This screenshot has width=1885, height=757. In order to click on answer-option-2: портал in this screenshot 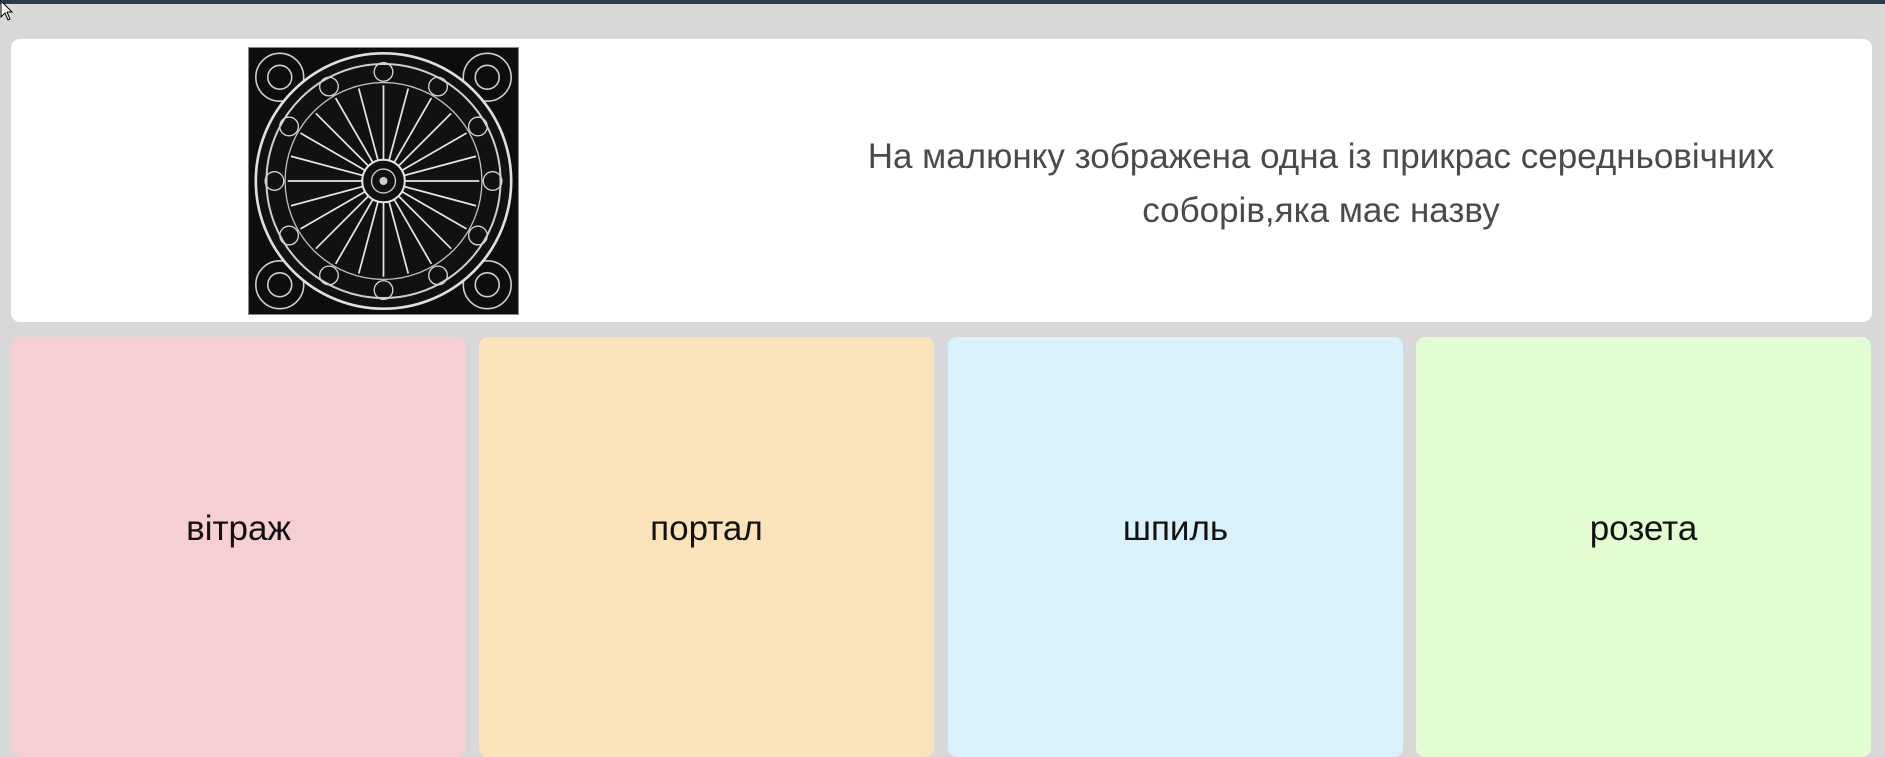, I will do `click(706, 547)`.